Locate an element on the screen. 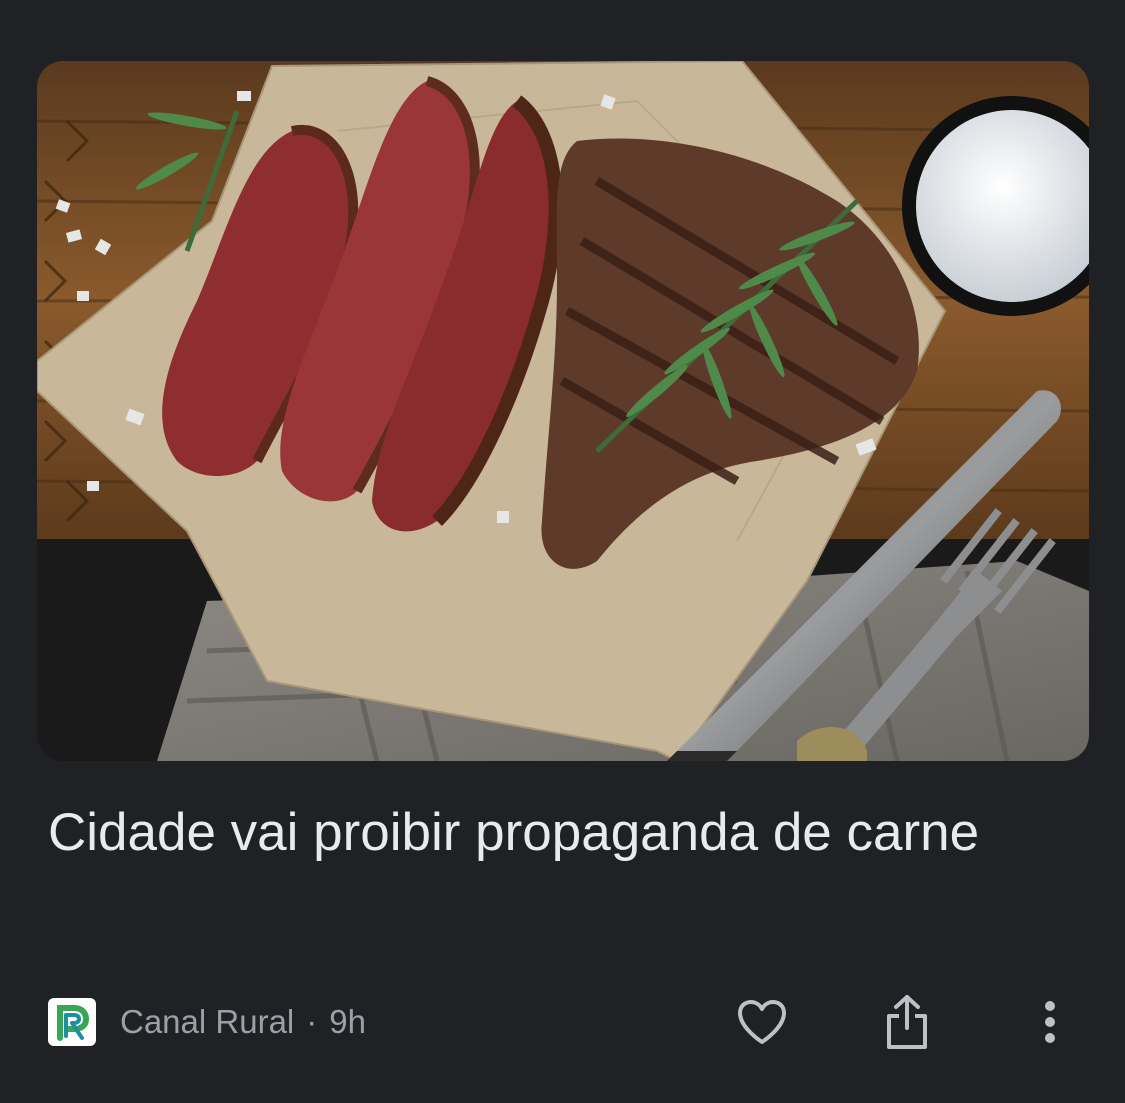 Image resolution: width=1125 pixels, height=1103 pixels. share-button is located at coordinates (907, 1022).